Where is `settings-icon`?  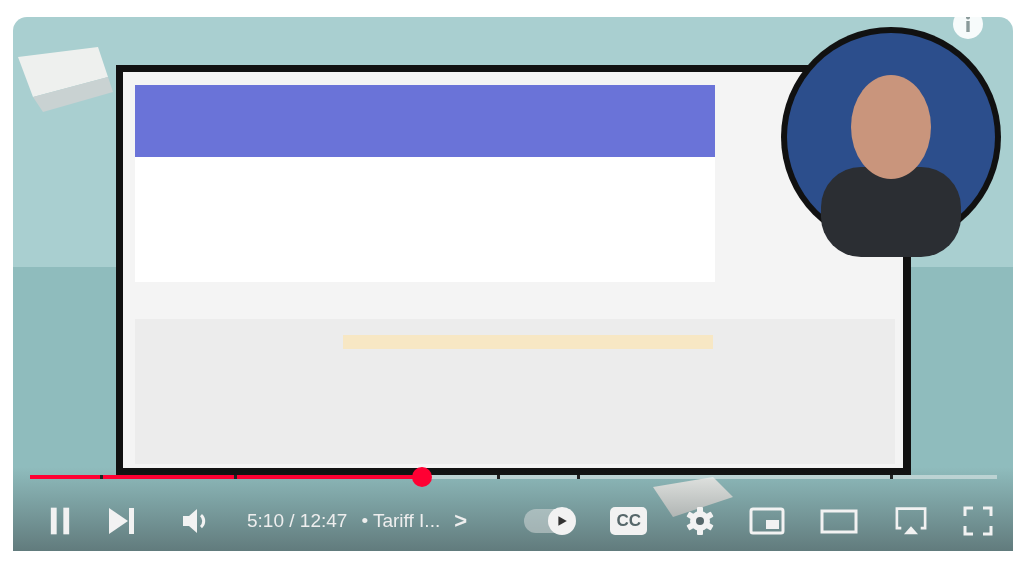
settings-icon is located at coordinates (700, 521).